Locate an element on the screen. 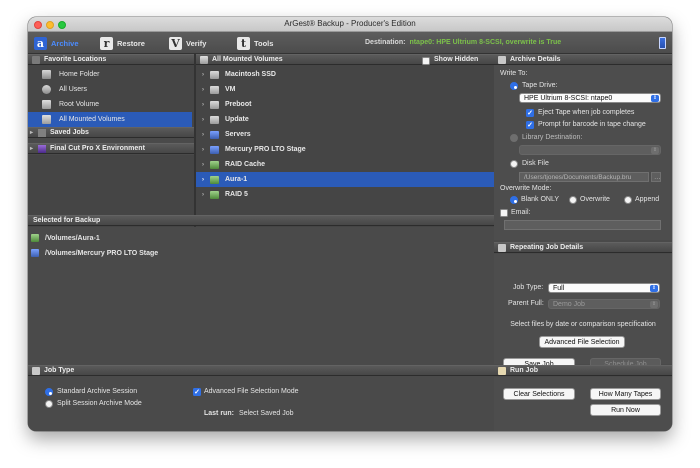 This screenshot has height=468, width=700. tape-drive-label: Tape Drive: is located at coordinates (540, 85).